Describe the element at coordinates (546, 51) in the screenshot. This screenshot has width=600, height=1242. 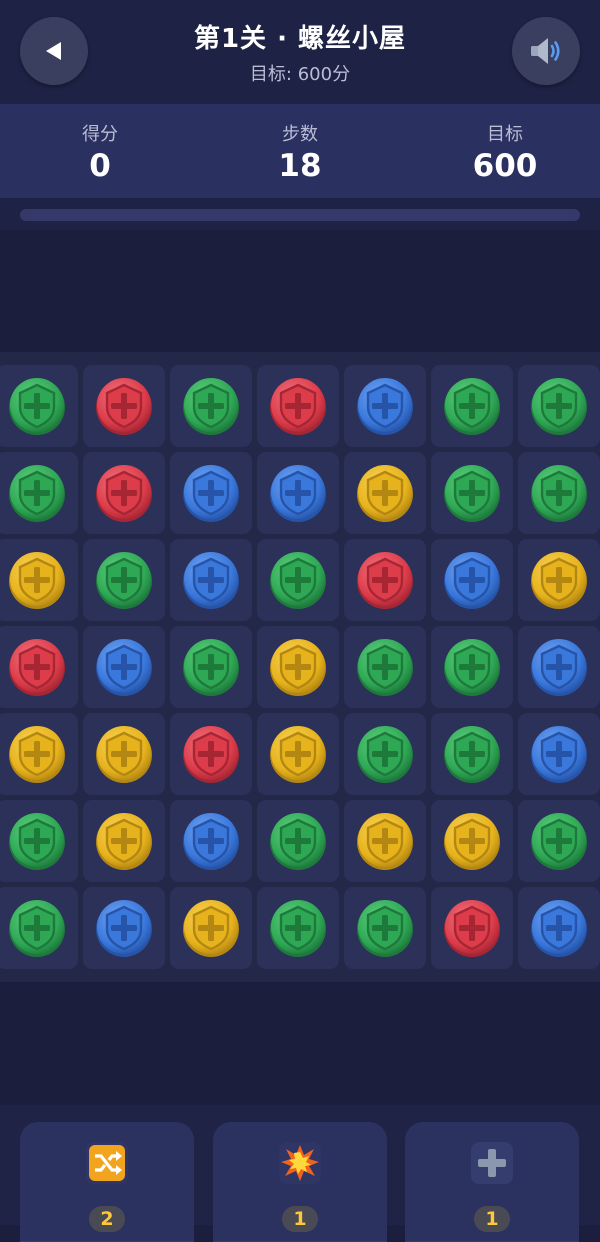
I see `sound-button` at that location.